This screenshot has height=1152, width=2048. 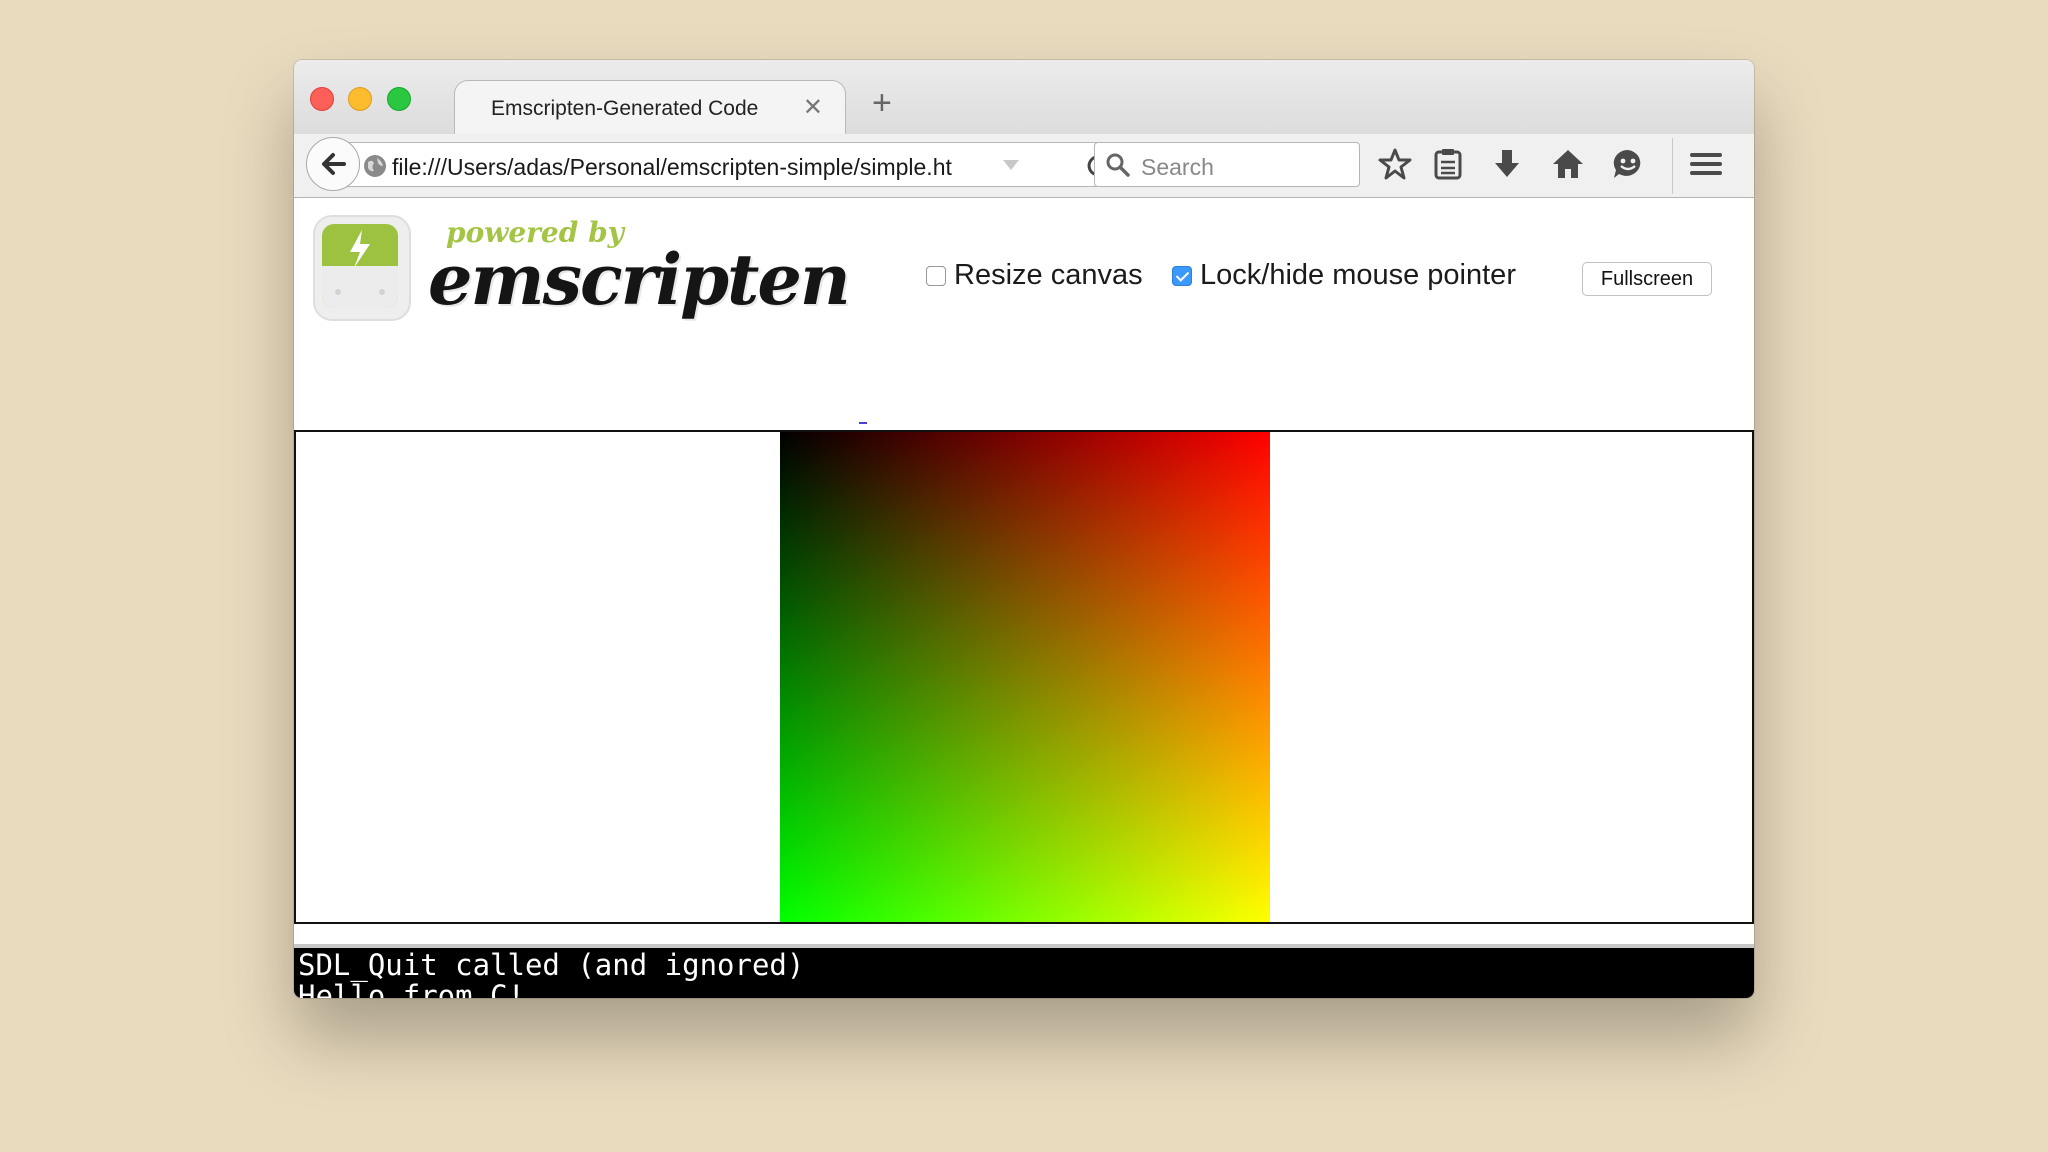 What do you see at coordinates (1568, 164) in the screenshot?
I see `home-icon` at bounding box center [1568, 164].